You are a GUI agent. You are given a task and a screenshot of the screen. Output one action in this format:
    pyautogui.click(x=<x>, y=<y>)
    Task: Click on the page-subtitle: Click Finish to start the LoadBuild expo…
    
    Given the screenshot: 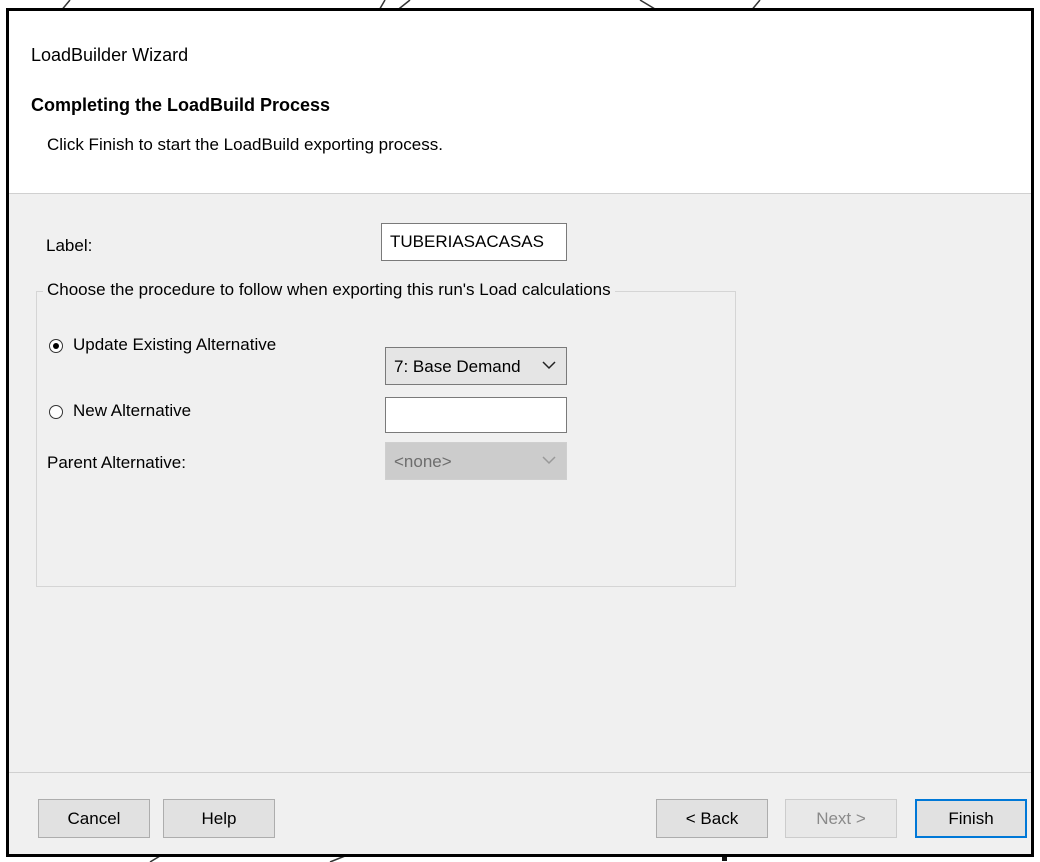 What is the action you would take?
    pyautogui.click(x=245, y=144)
    